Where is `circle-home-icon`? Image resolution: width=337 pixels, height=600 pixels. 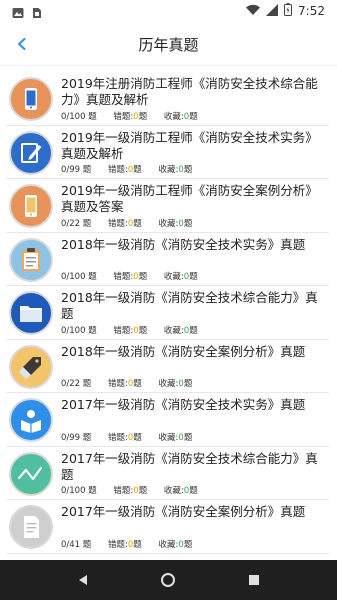 circle-home-icon is located at coordinates (168, 580).